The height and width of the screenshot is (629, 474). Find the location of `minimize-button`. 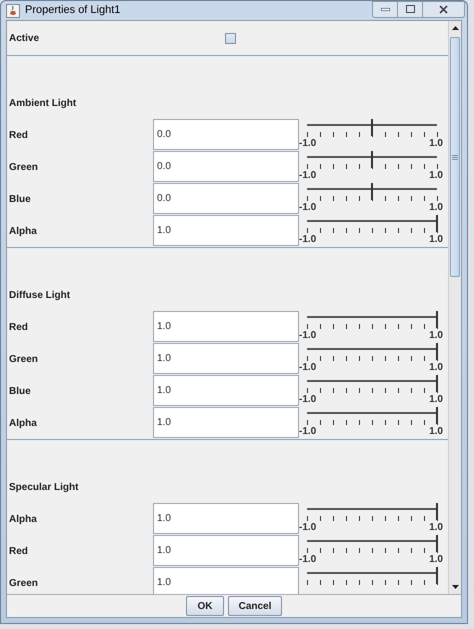

minimize-button is located at coordinates (385, 9).